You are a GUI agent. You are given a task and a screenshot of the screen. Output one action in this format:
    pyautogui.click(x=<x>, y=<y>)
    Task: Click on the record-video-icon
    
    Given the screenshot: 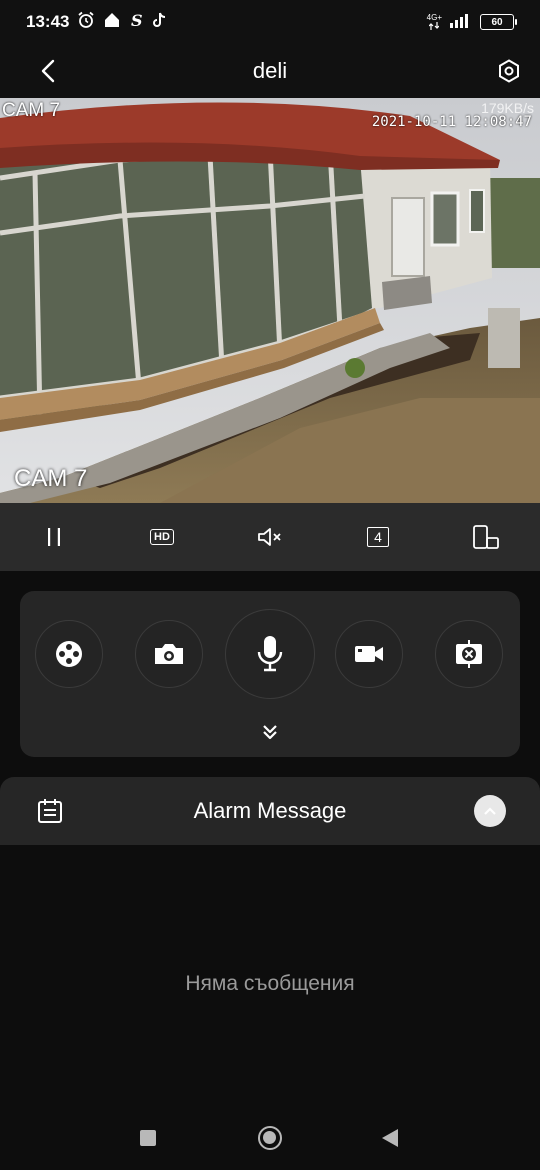 What is the action you would take?
    pyautogui.click(x=369, y=654)
    